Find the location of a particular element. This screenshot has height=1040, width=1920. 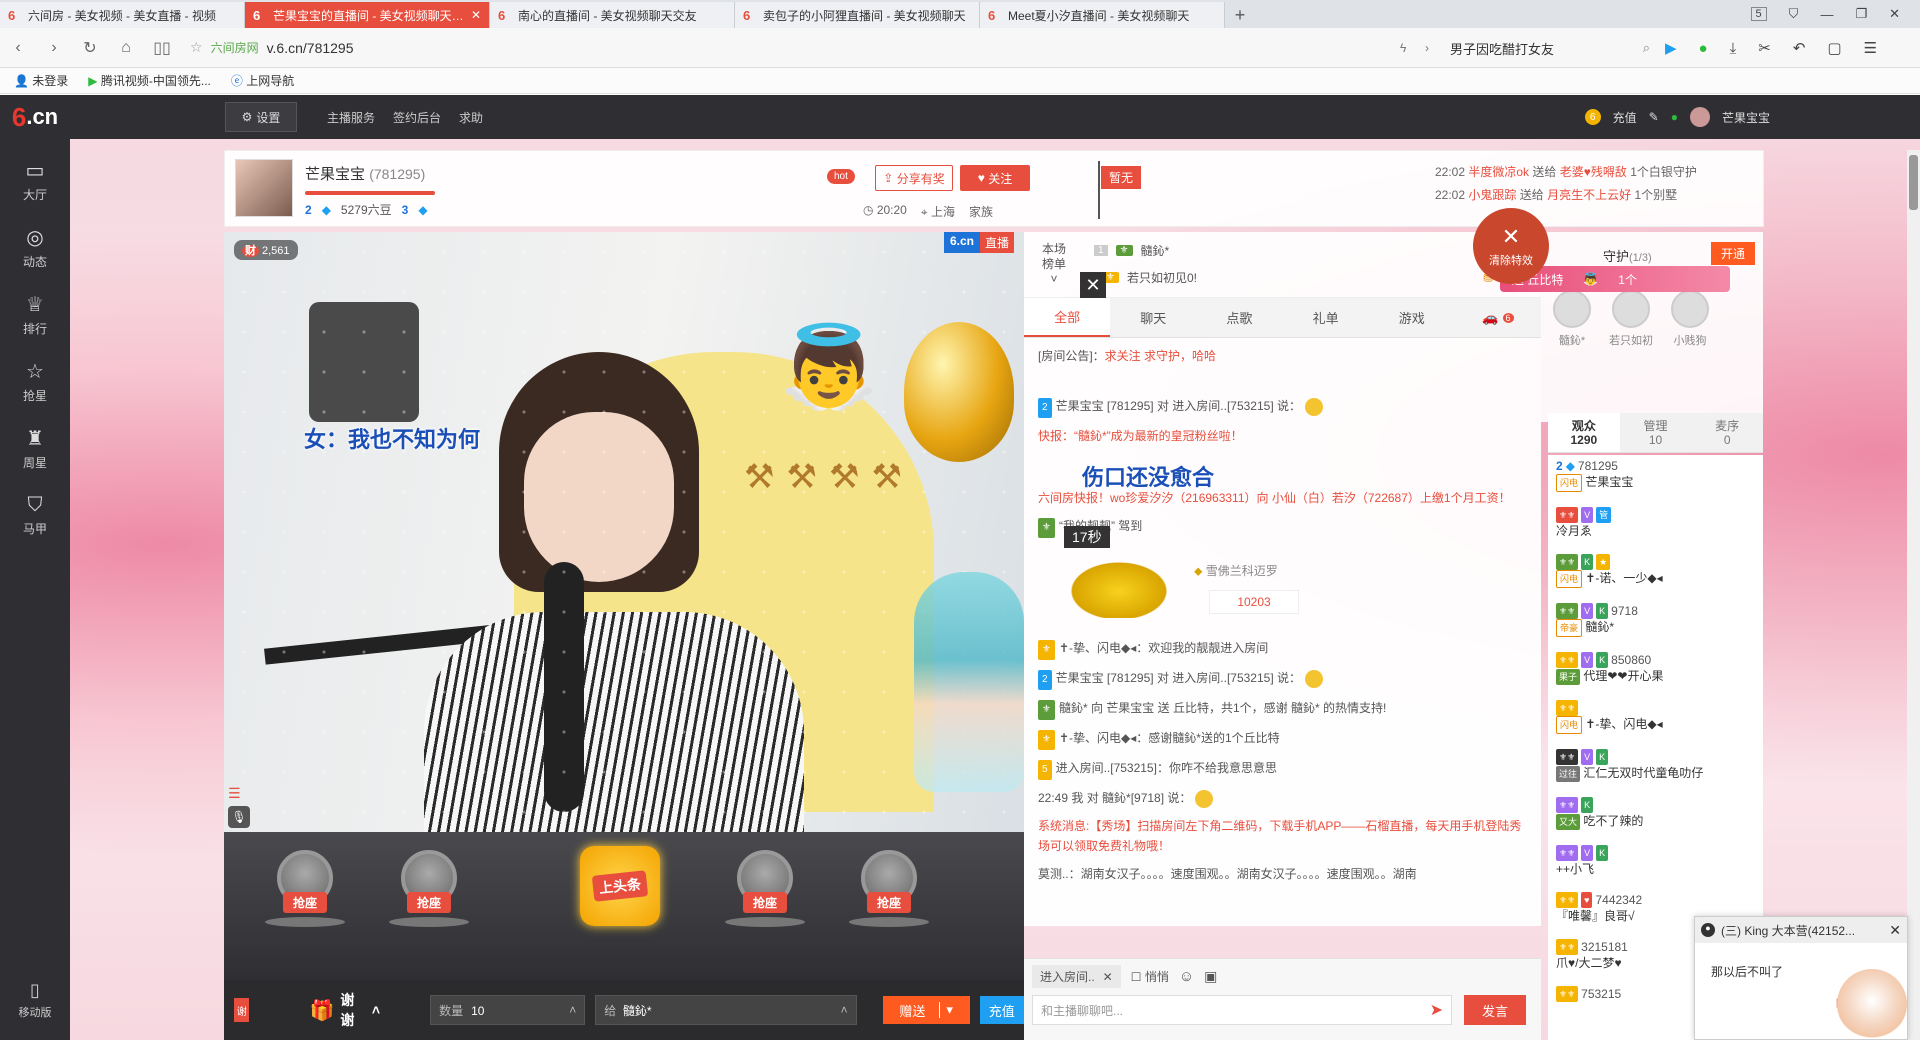

quantity-field: 数量 10 ˄ is located at coordinates (508, 1010).